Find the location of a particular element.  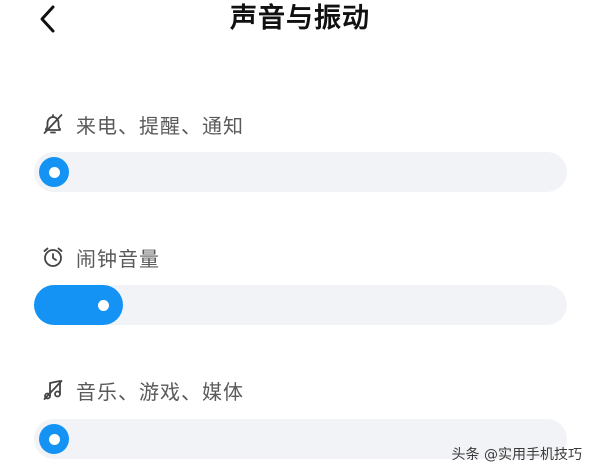

ring-volume-label: 来电、提醒、通知 is located at coordinates (142, 124).